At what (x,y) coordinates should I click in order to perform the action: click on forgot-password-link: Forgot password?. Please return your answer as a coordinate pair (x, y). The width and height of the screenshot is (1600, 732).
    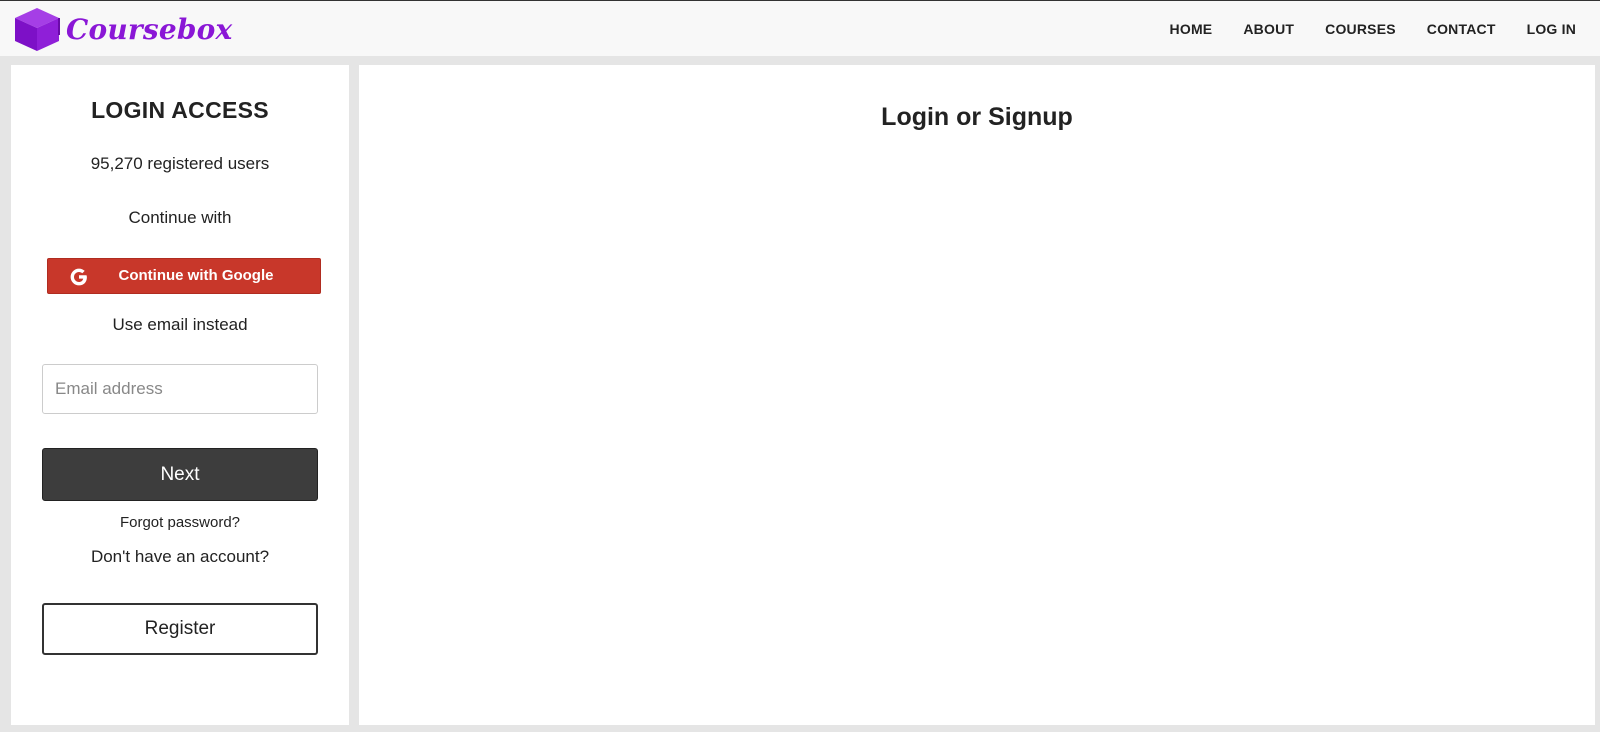
    Looking at the image, I should click on (180, 522).